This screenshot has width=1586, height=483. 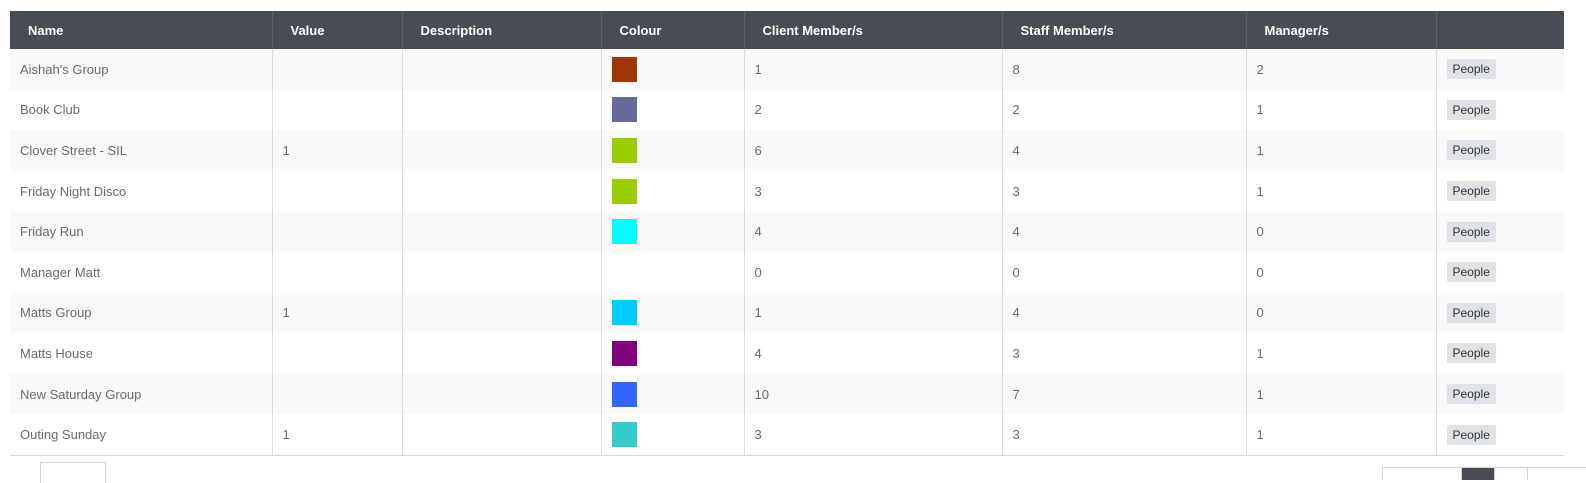 What do you see at coordinates (141, 394) in the screenshot?
I see `cell-name: New Saturday Group` at bounding box center [141, 394].